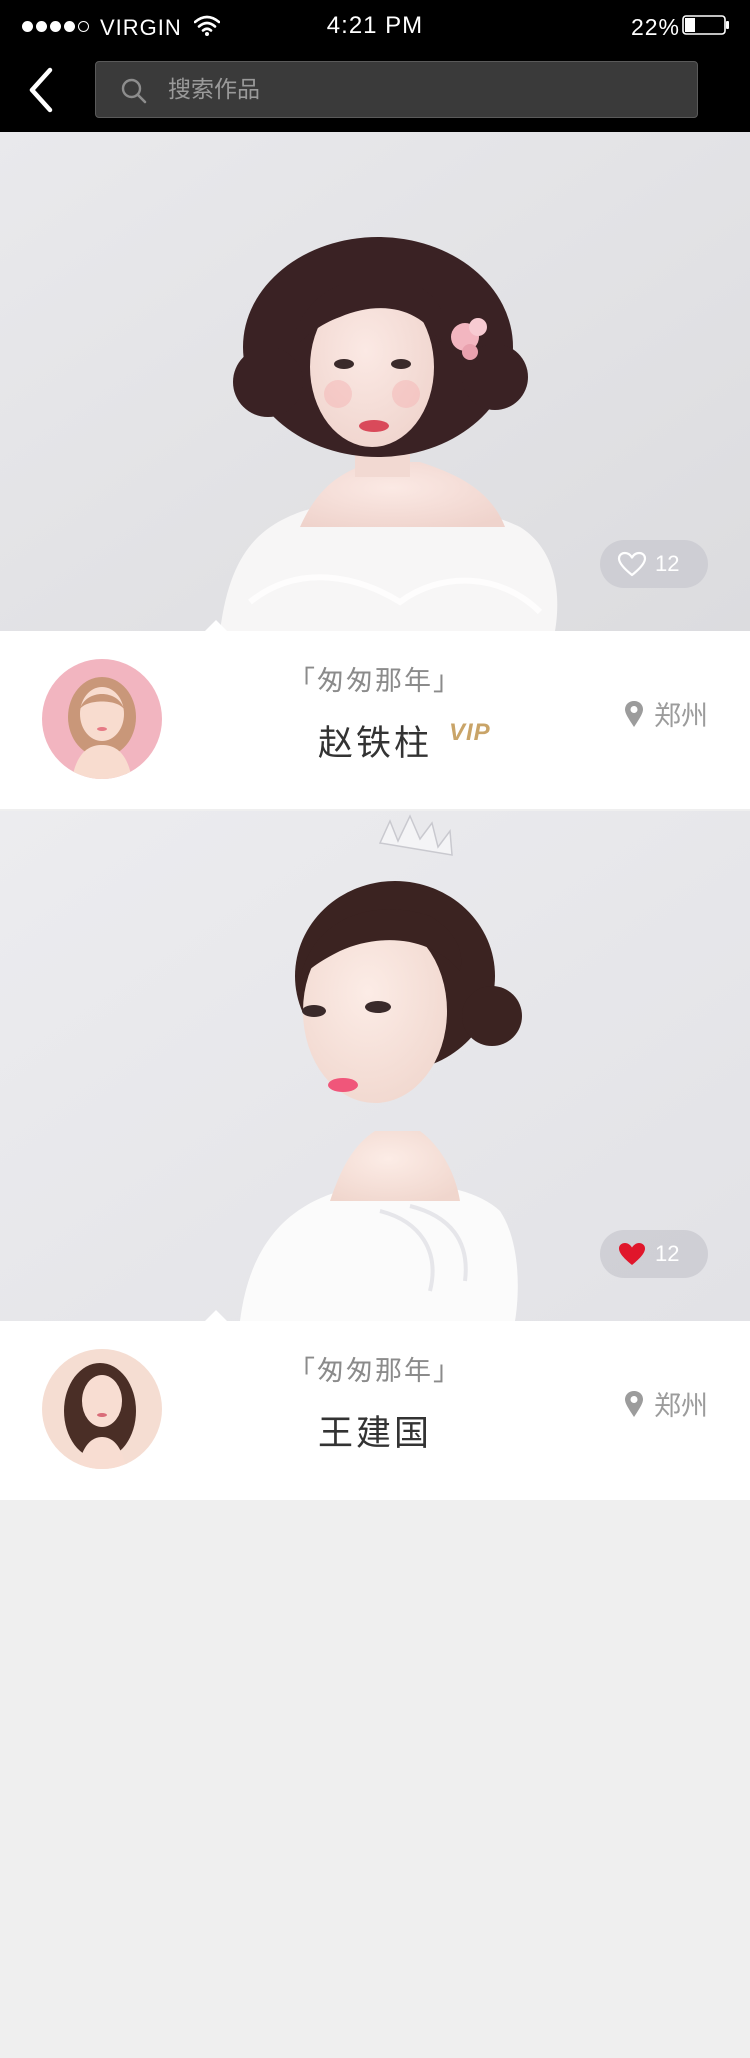 Image resolution: width=750 pixels, height=2058 pixels. I want to click on top-bar: VIRGIN 4:21 PM 22%, so click(375, 66).